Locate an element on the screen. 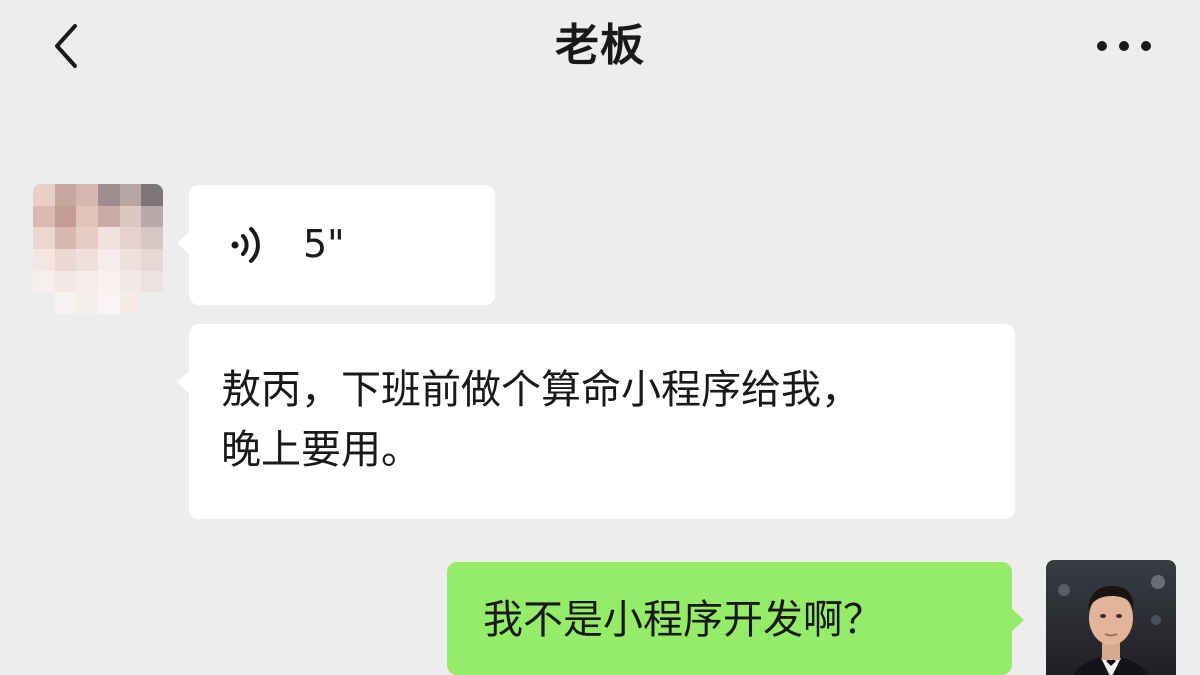  profile-photo-image is located at coordinates (1111, 617).